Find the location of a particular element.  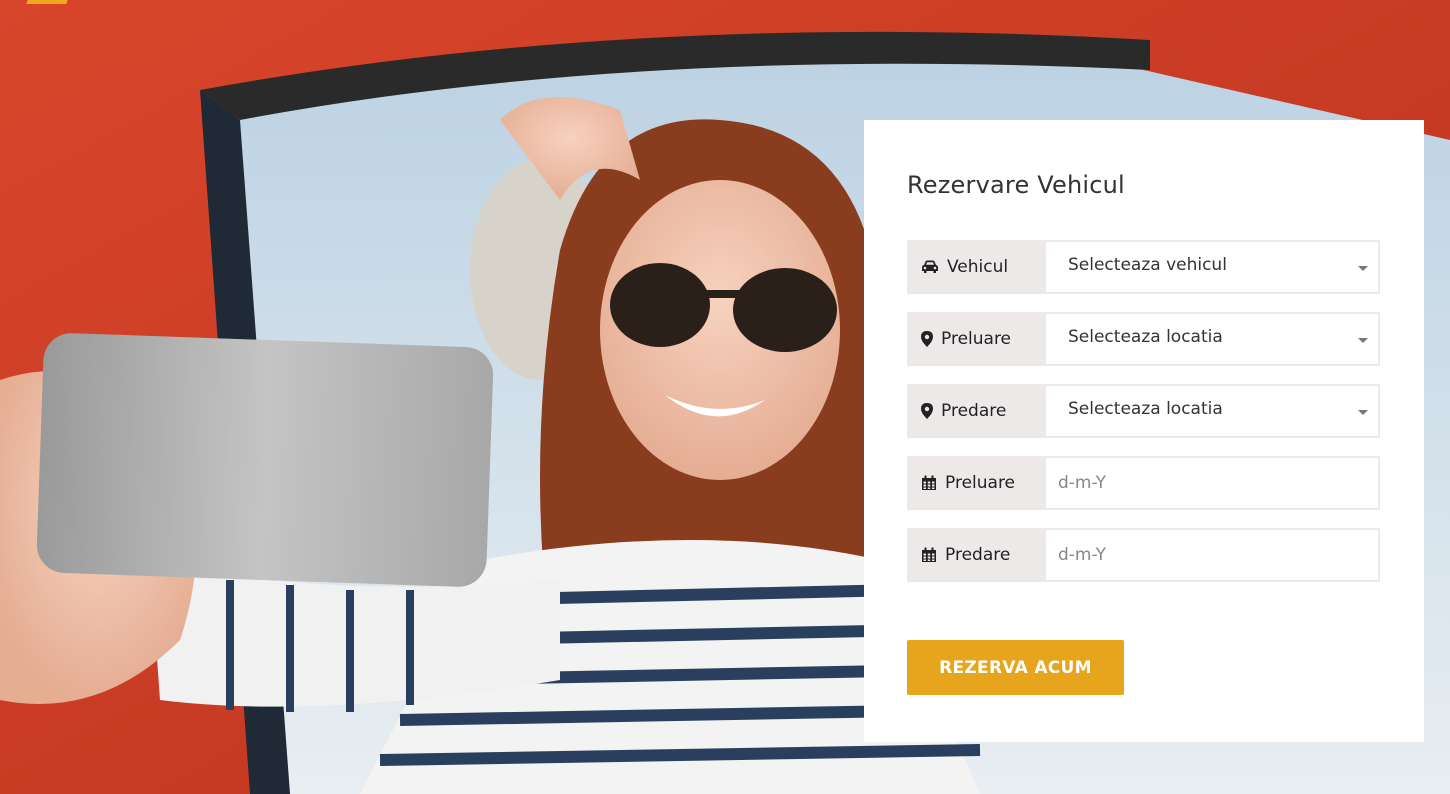

dropoff-location-select-value: Selecteaza locatia is located at coordinates (1145, 409).